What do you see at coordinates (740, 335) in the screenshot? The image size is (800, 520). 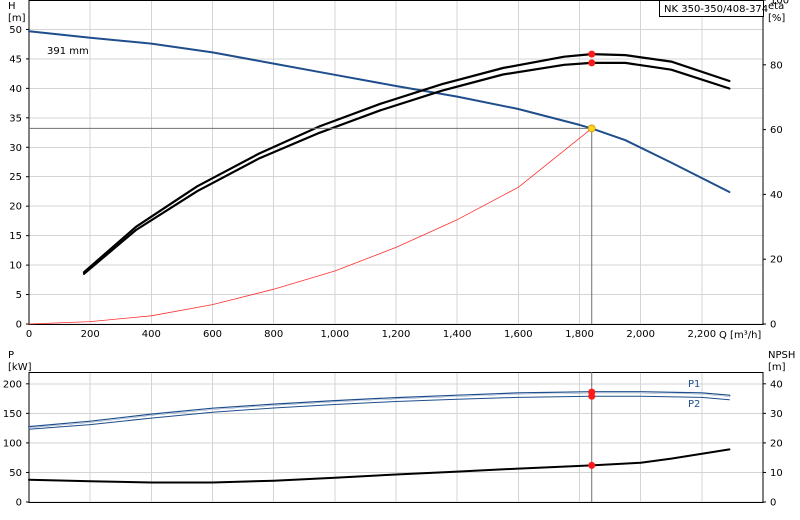 I see `x-axis-label: Q [m³/h]` at bounding box center [740, 335].